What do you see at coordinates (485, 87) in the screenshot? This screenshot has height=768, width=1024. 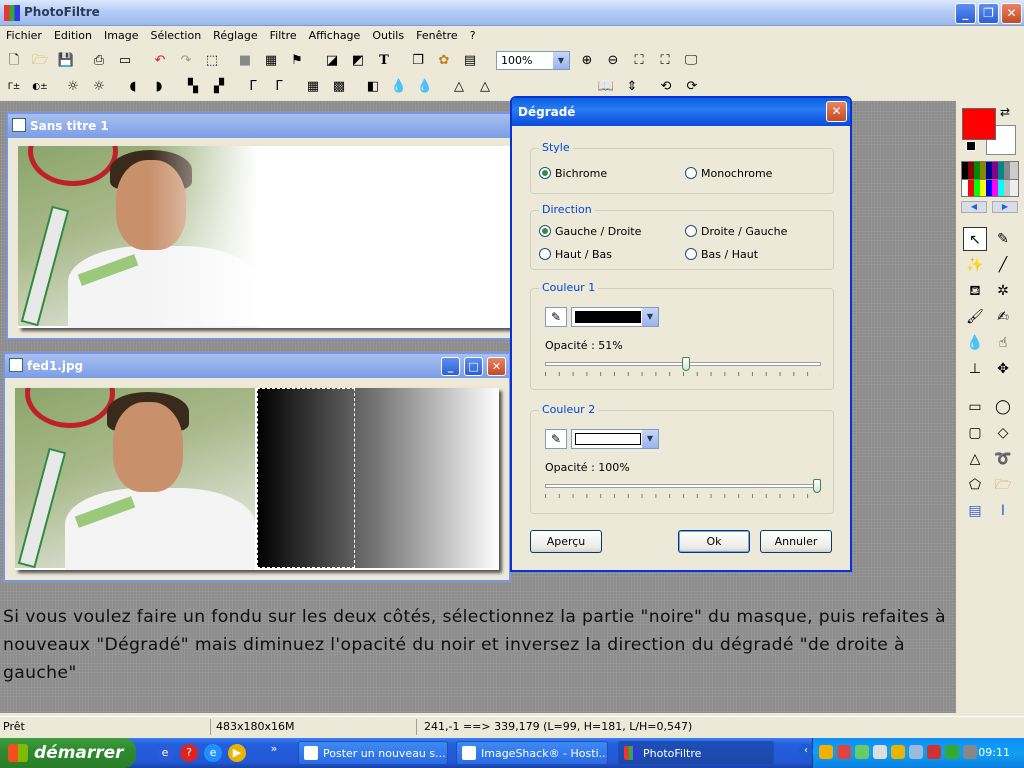 I see `triangle-icon-b: △` at bounding box center [485, 87].